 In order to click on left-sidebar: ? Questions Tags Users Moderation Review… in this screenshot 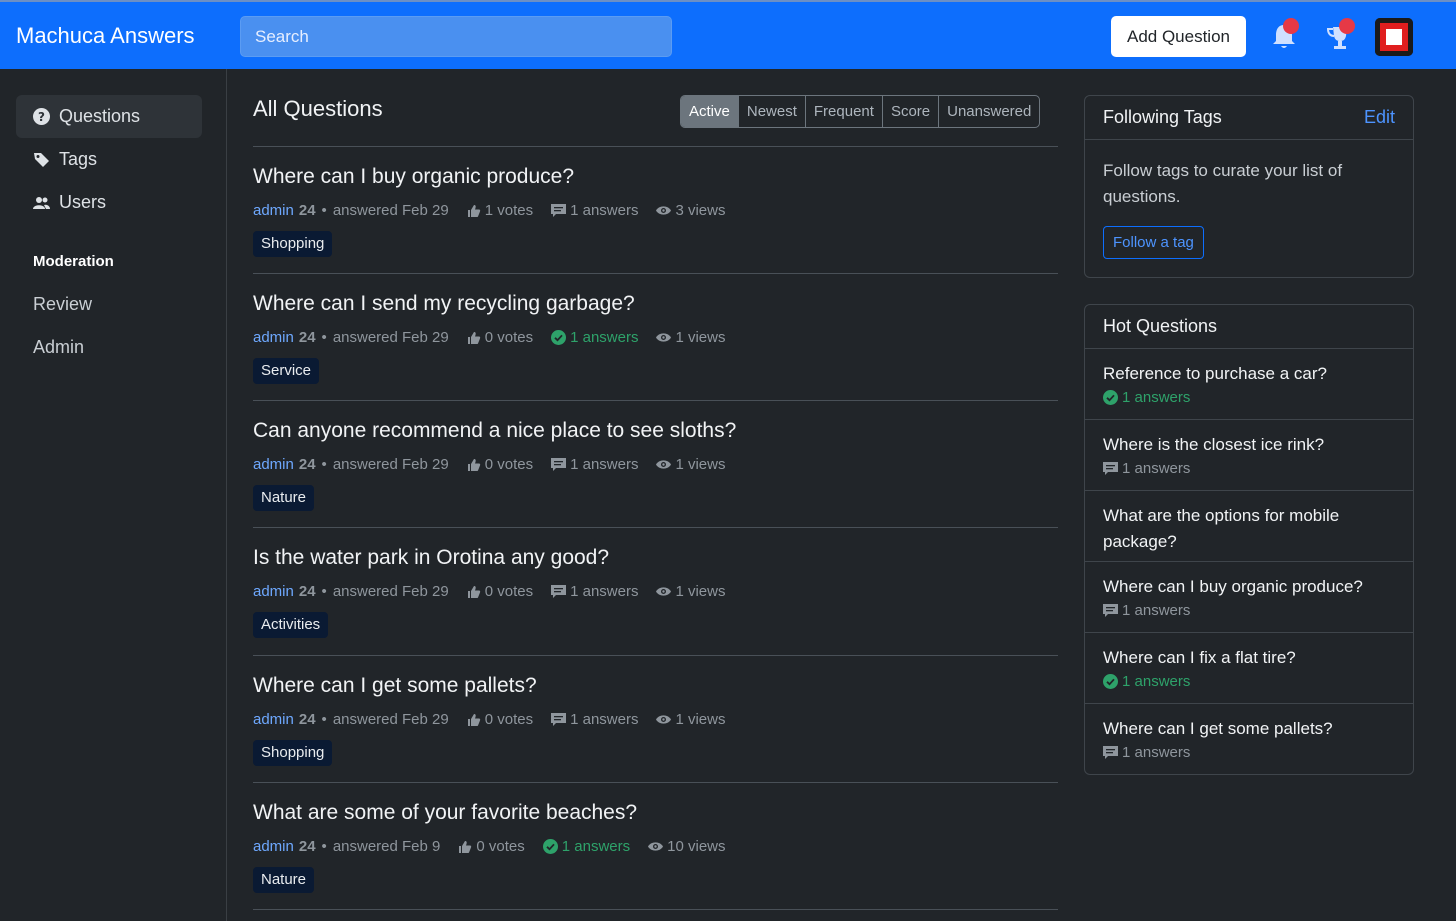, I will do `click(113, 495)`.